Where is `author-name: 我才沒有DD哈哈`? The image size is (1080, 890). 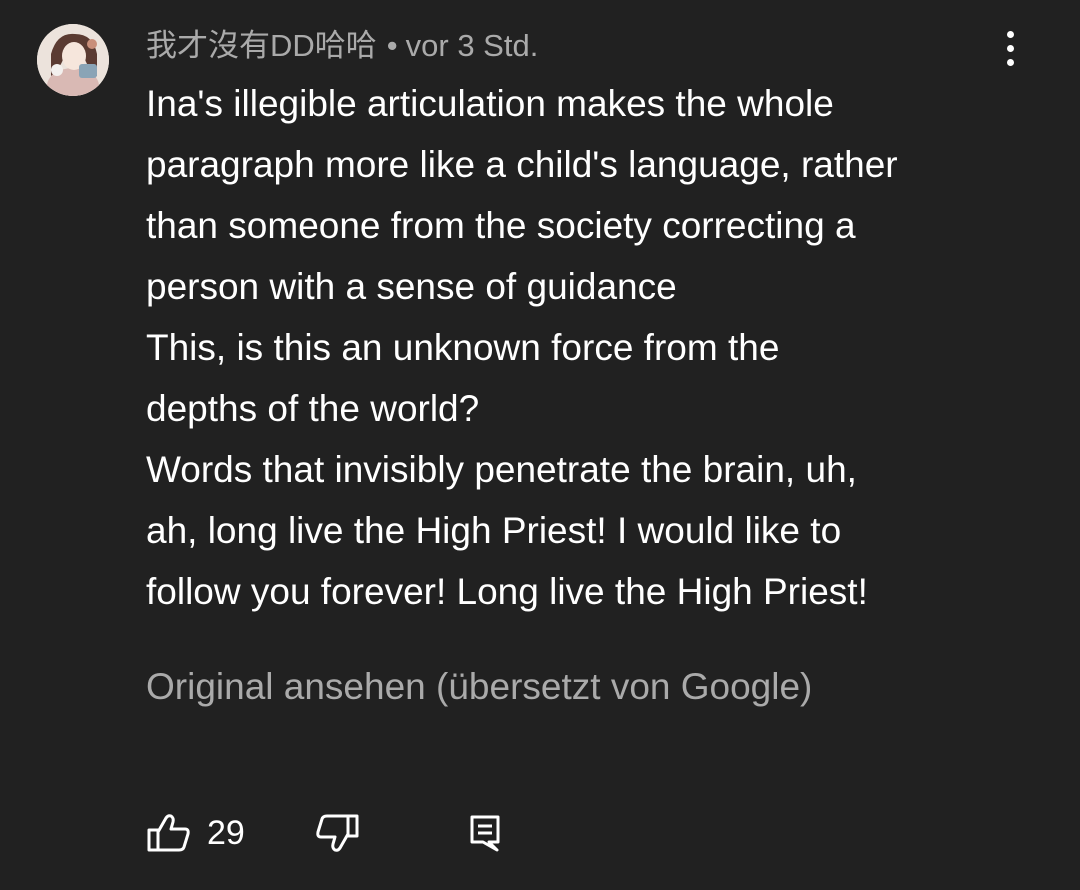 author-name: 我才沒有DD哈哈 is located at coordinates (261, 45).